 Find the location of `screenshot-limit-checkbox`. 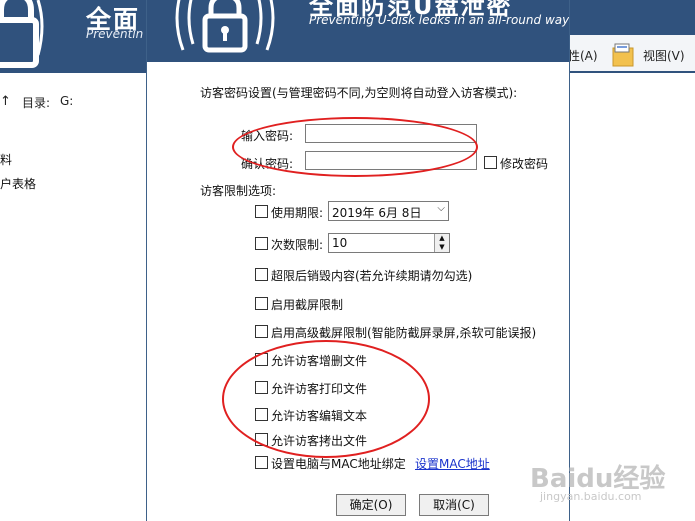

screenshot-limit-checkbox is located at coordinates (261, 303).